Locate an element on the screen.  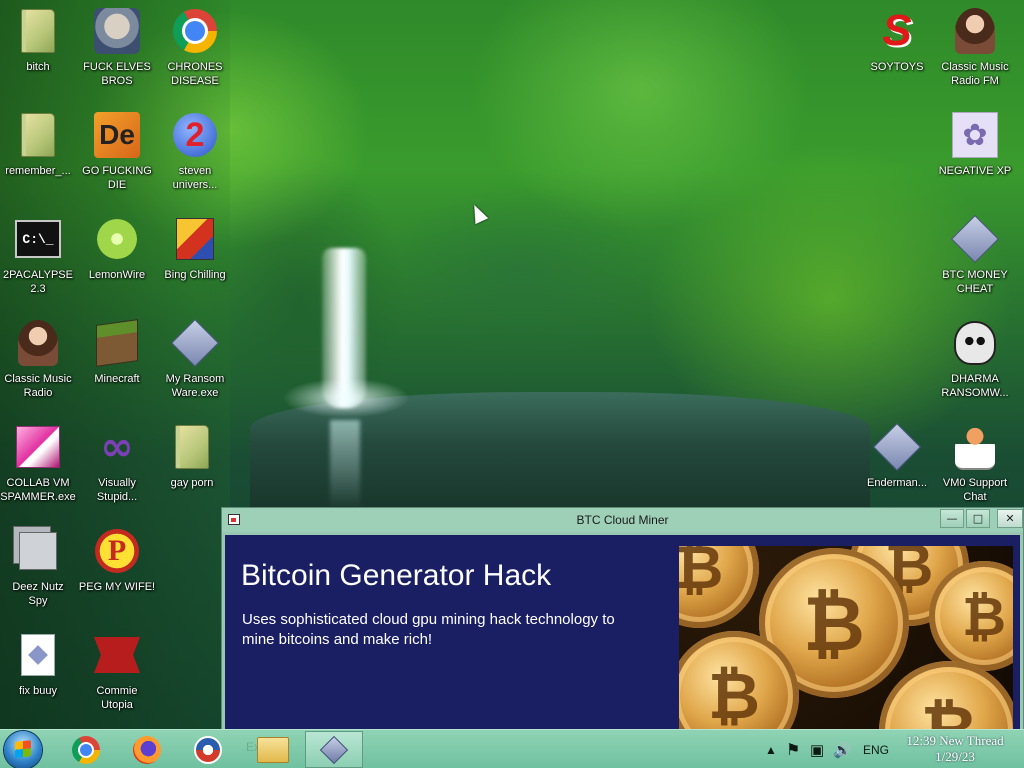
desktop-icon-label: bitch is located at coordinates (38, 67).